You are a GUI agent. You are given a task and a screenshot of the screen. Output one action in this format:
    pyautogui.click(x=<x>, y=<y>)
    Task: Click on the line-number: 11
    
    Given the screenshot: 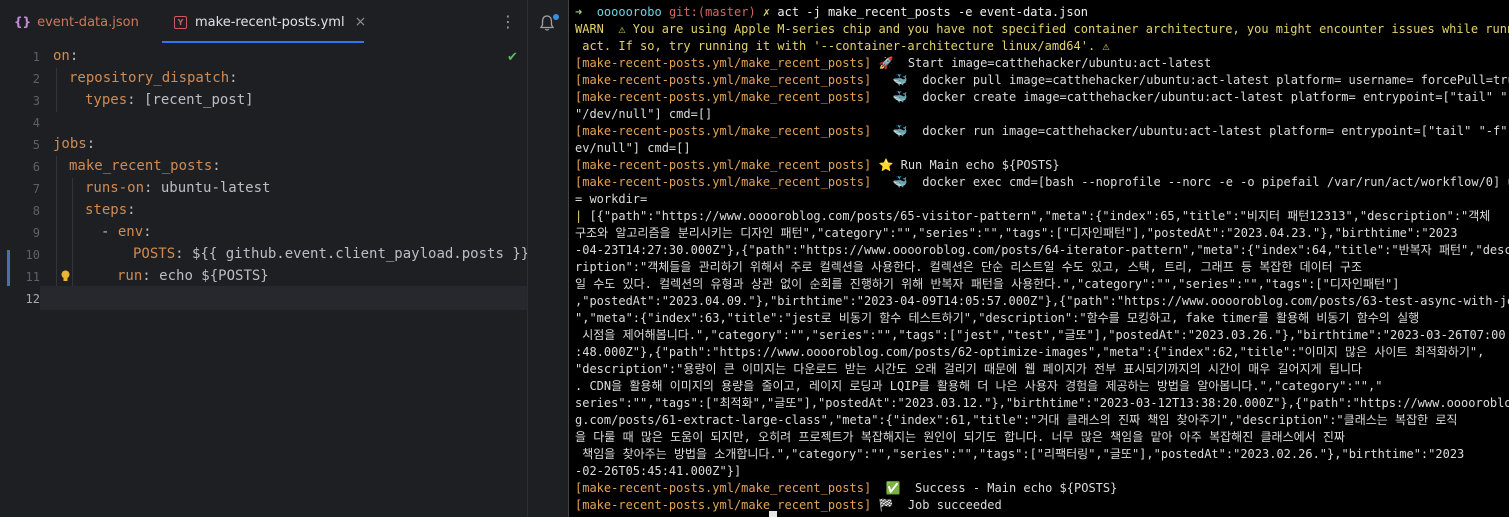 What is the action you would take?
    pyautogui.click(x=32, y=277)
    